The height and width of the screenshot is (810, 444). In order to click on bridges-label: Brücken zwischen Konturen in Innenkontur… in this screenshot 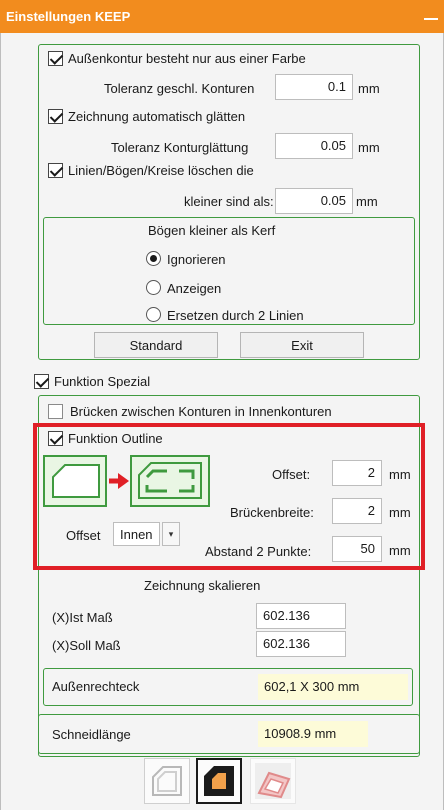, I will do `click(201, 411)`.